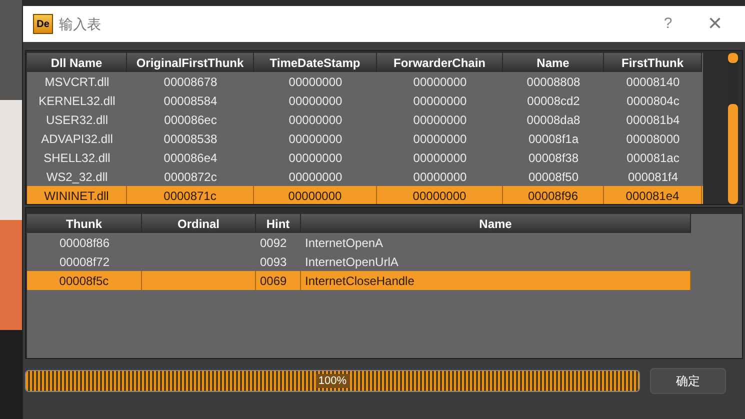 The height and width of the screenshot is (419, 745). Describe the element at coordinates (191, 82) in the screenshot. I see `table-cell-text: 00008678` at that location.